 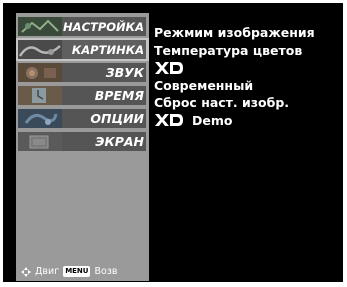 I want to click on picture-icon, so click(x=40, y=49).